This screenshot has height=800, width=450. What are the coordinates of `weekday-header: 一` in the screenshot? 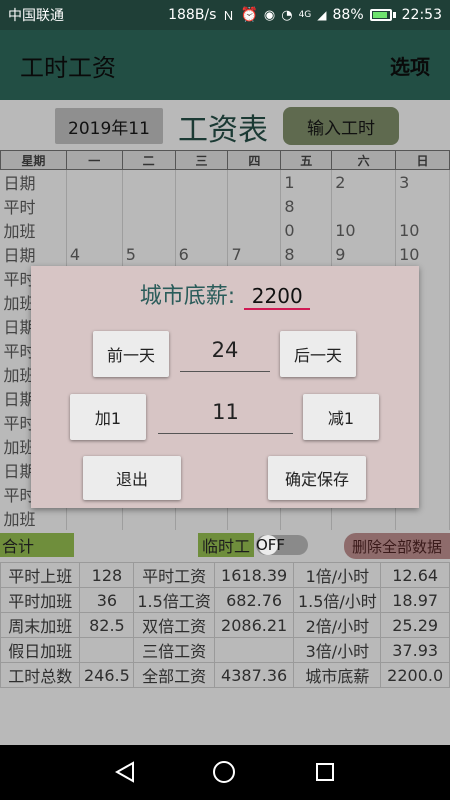 It's located at (94, 160).